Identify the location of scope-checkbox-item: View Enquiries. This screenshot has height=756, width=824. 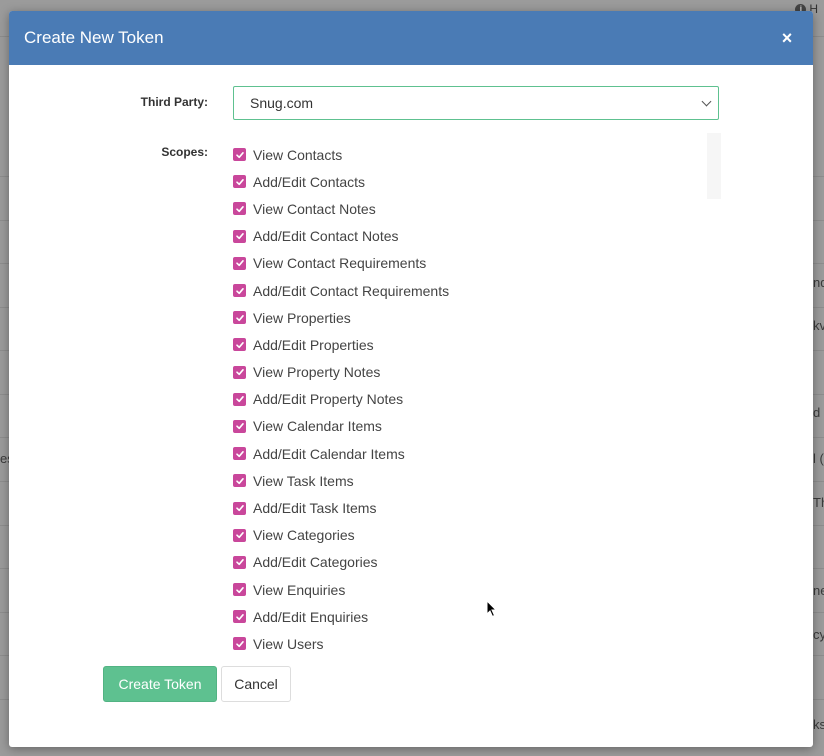
(363, 589).